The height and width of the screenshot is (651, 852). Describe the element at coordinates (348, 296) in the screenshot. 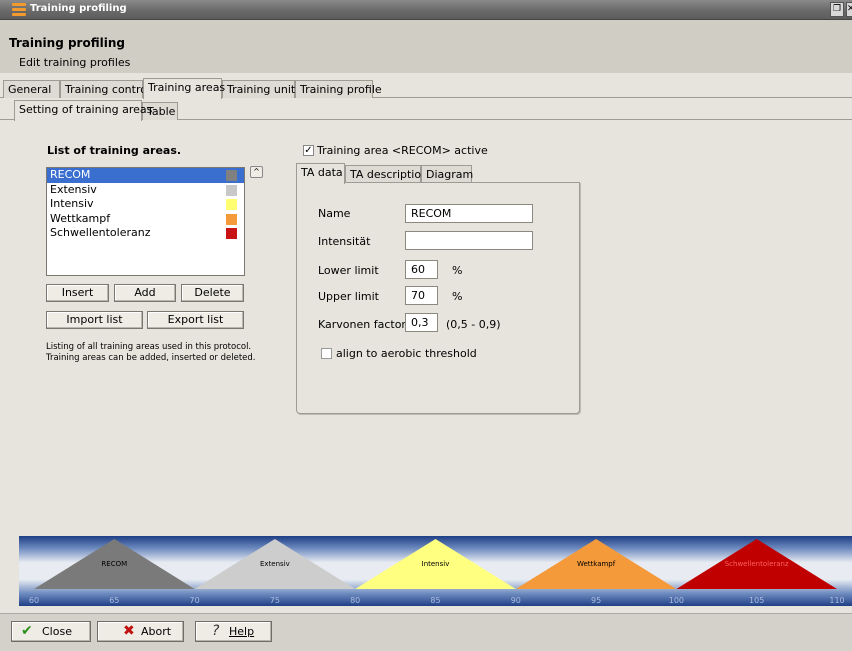

I see `upper-limit-label: Upper limit` at that location.